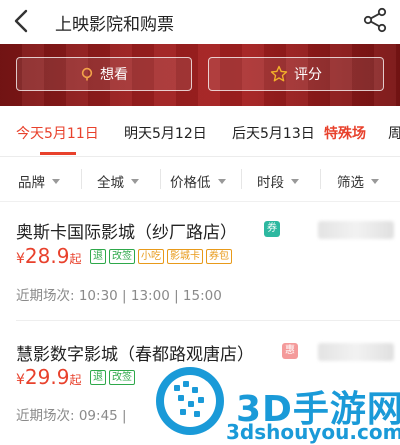 This screenshot has width=400, height=445. I want to click on filter-more: 筛选, so click(358, 181).